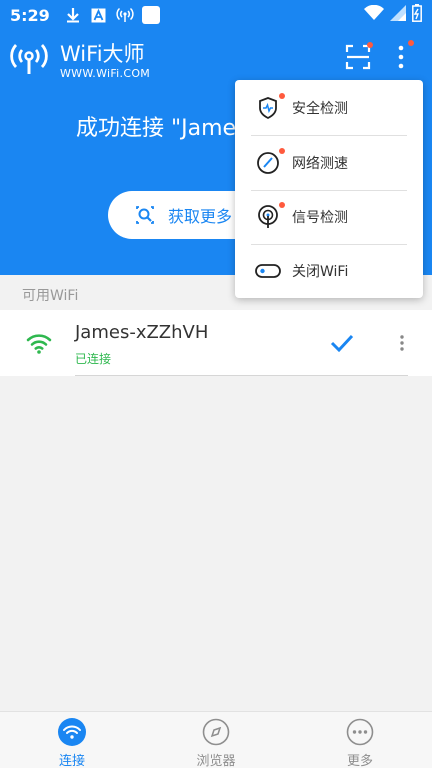 The image size is (432, 768). I want to click on app-website: WWW.WiFi.COM, so click(105, 73).